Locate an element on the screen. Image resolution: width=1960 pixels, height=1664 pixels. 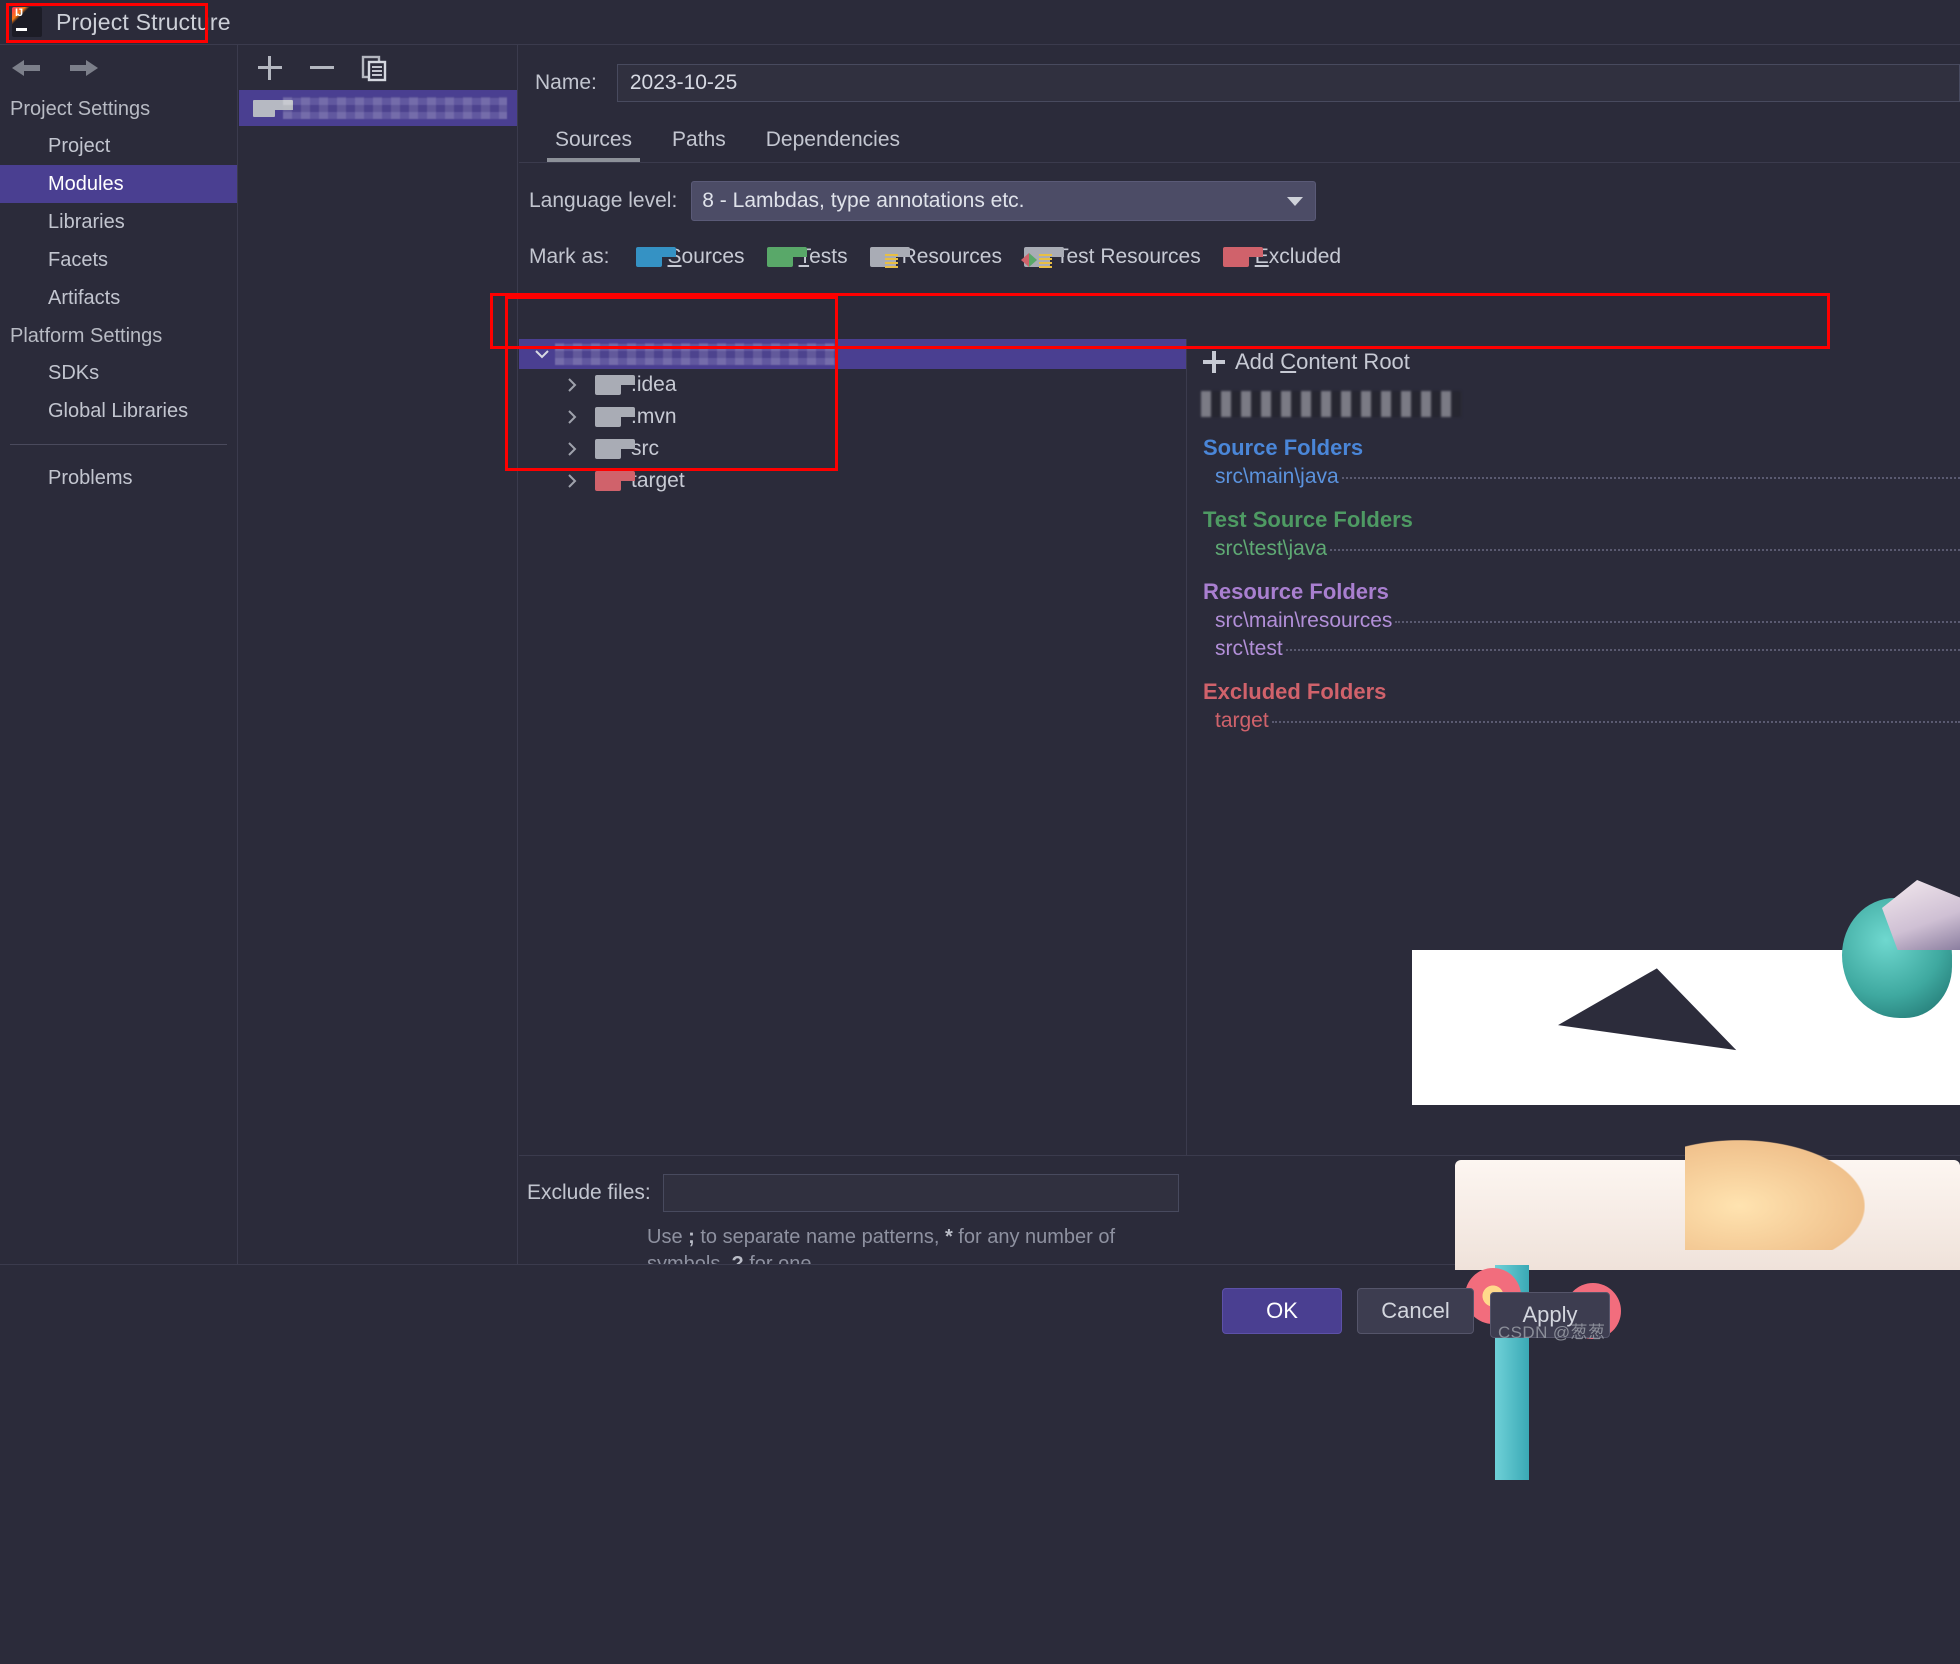
excluded-folders-title: Excluded Folders is located at coordinates (1295, 691).